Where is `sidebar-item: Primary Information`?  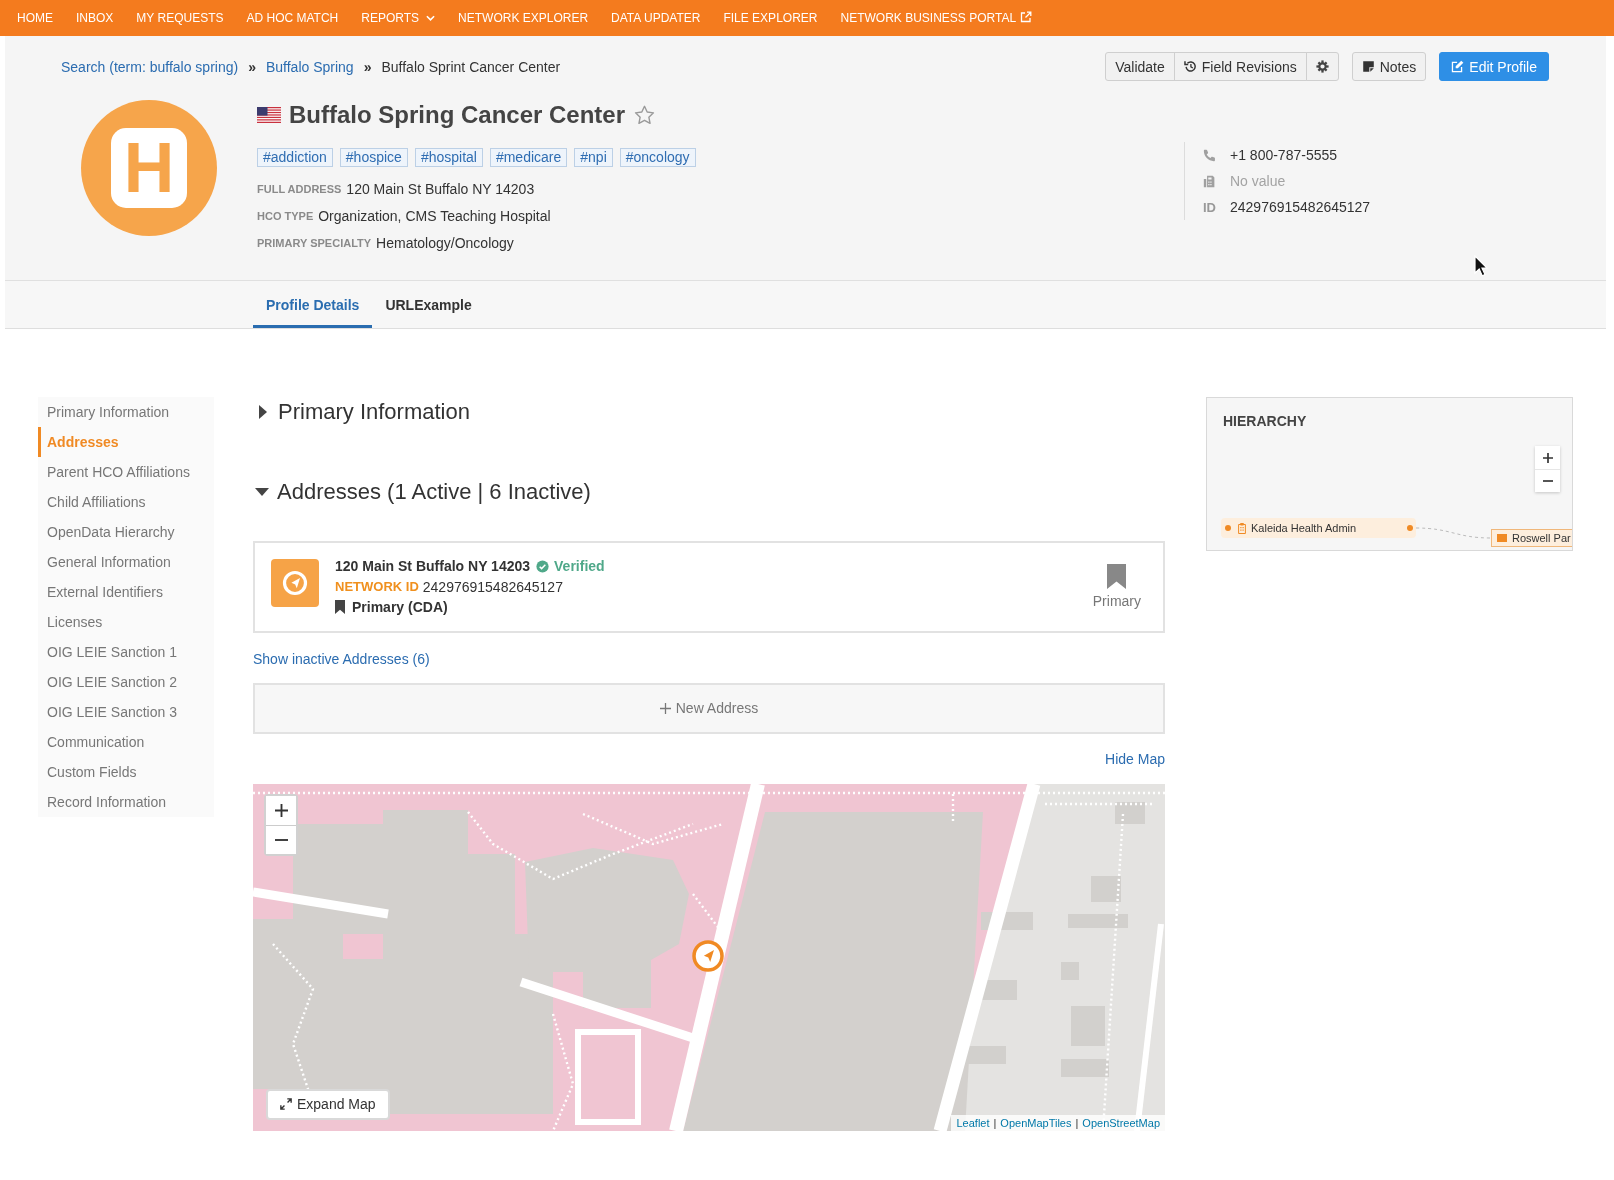
sidebar-item: Primary Information is located at coordinates (126, 412).